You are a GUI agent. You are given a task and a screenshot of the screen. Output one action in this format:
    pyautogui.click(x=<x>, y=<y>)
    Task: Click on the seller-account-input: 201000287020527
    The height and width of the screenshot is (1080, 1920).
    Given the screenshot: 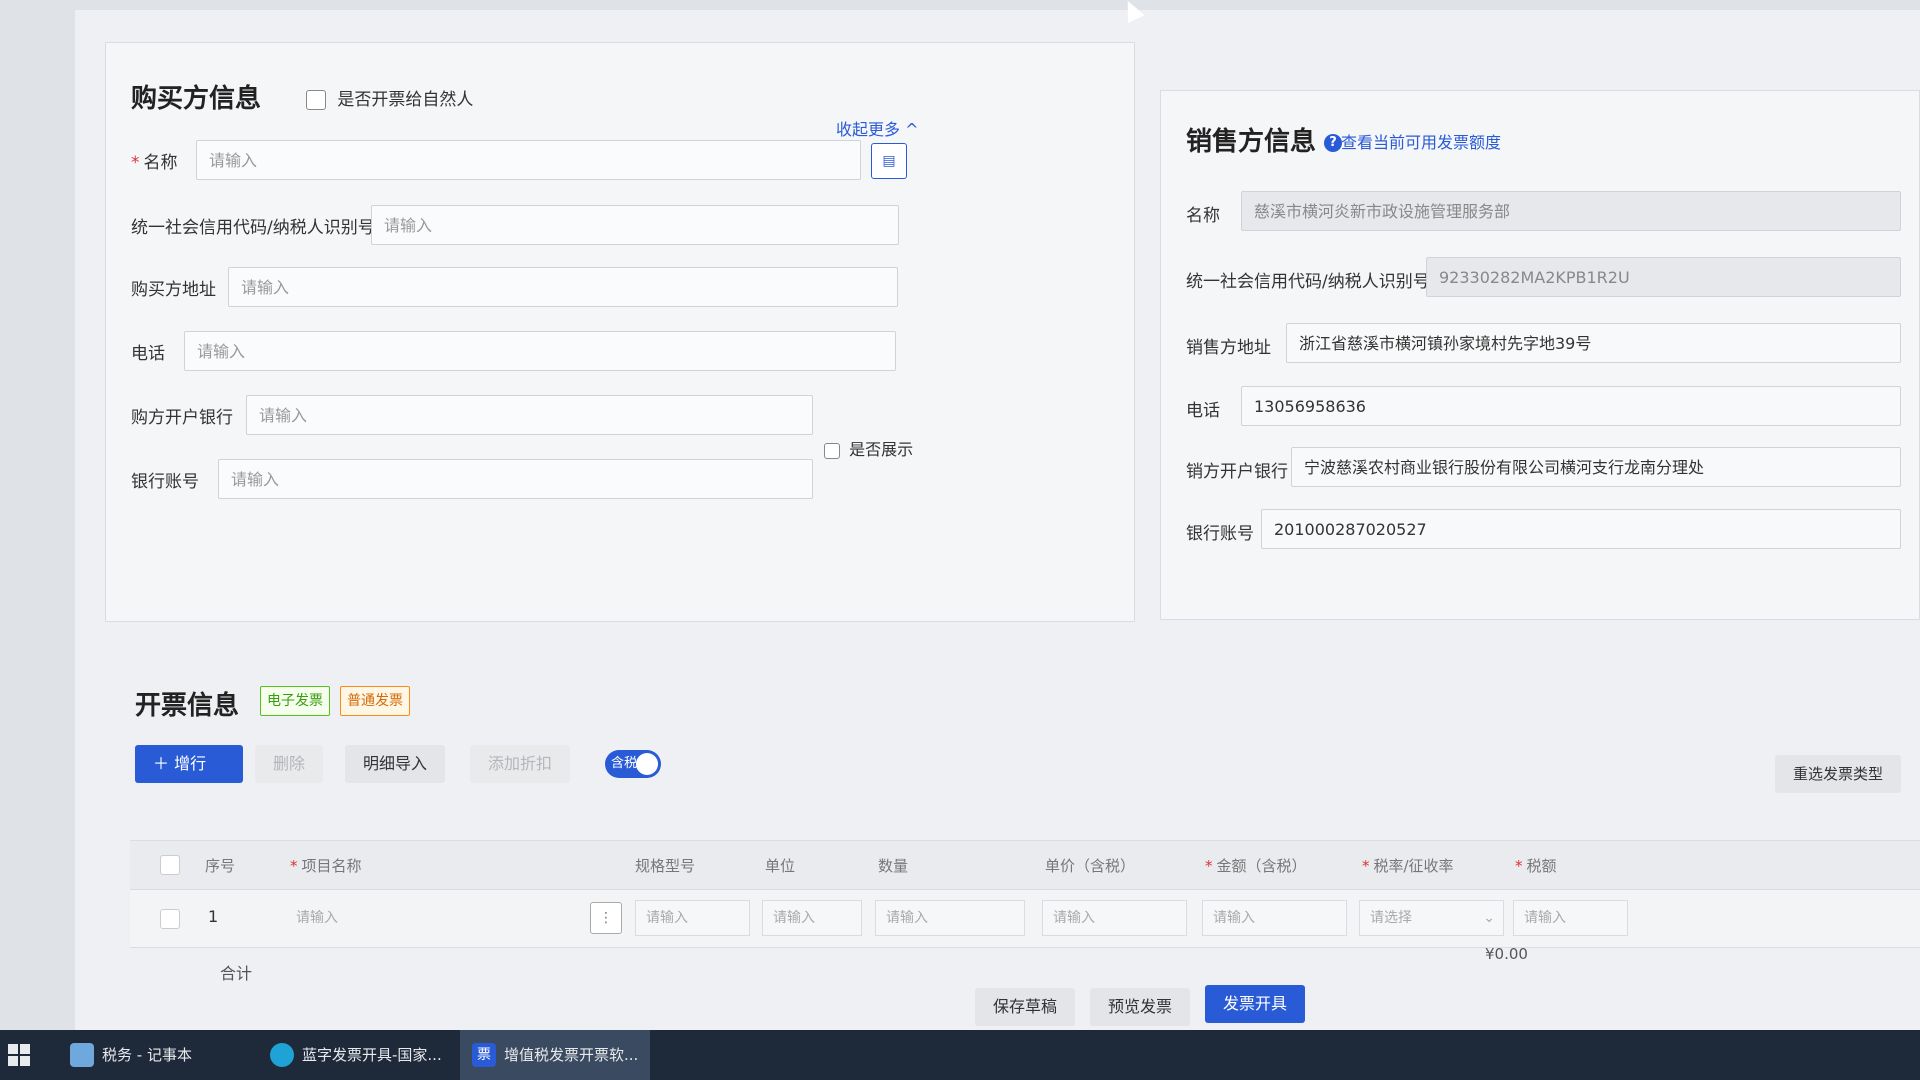 What is the action you would take?
    pyautogui.click(x=1581, y=529)
    